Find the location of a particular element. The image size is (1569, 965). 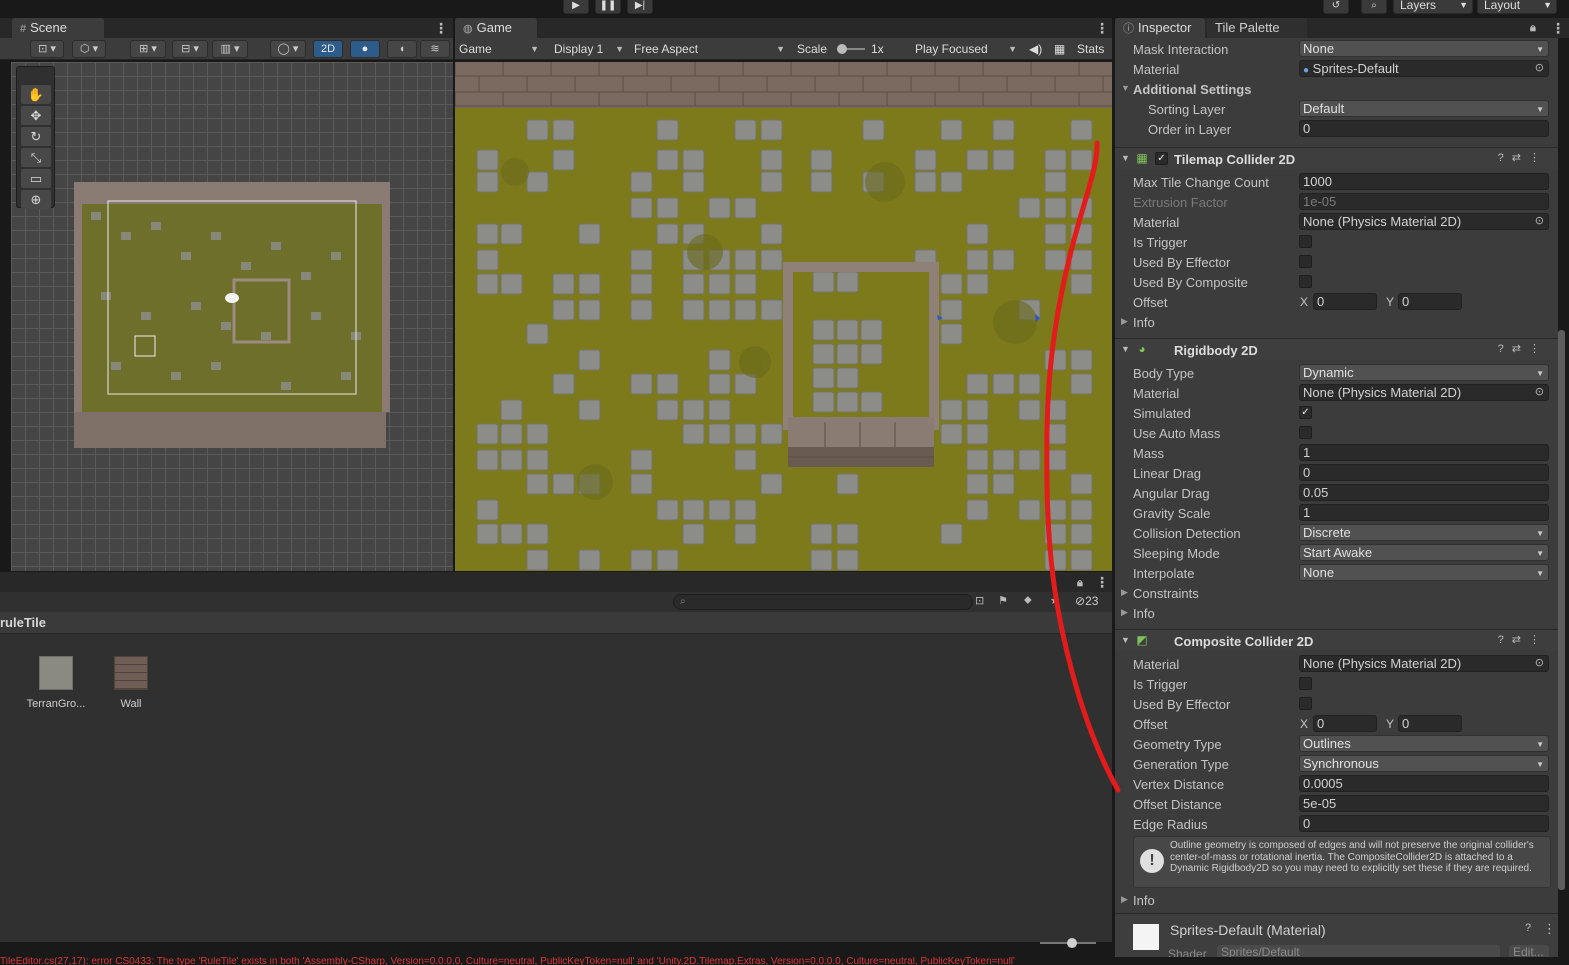

tab-game: ◍ Game is located at coordinates (496, 28).